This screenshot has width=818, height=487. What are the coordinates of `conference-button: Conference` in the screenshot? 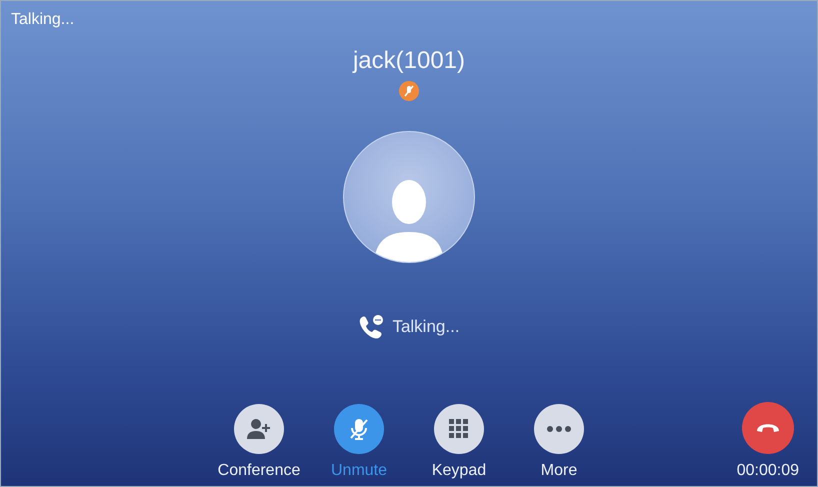 It's located at (259, 442).